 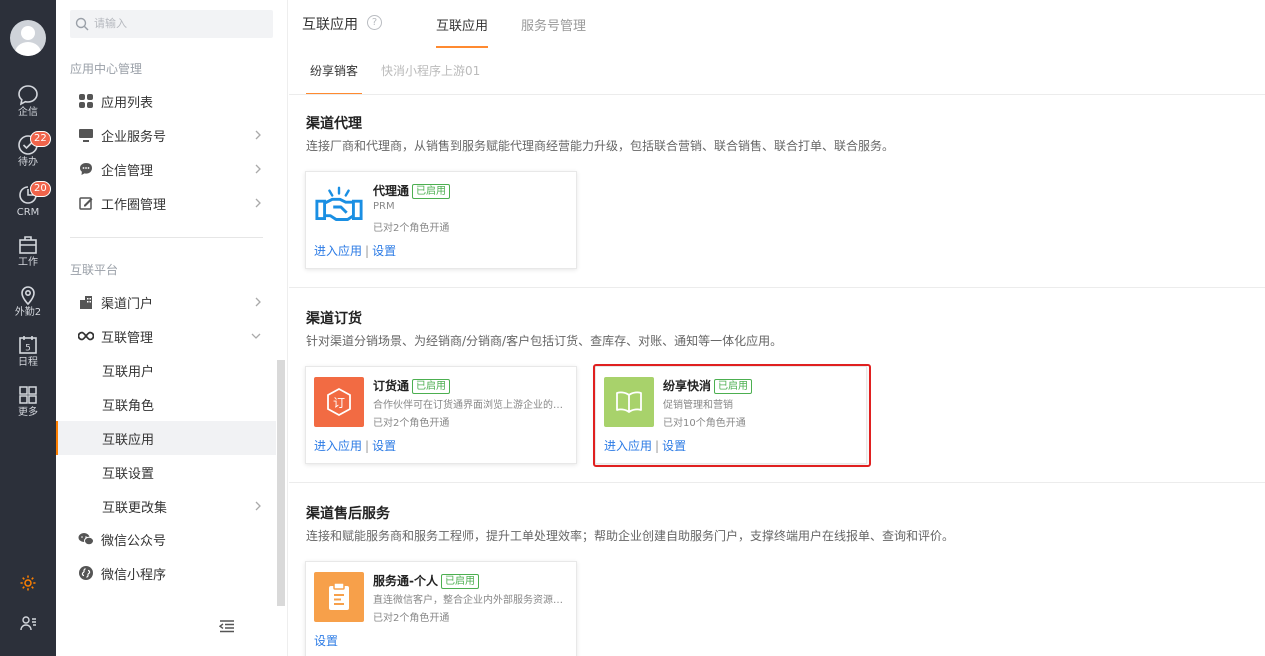 I want to click on app-name-text: 订货通, so click(x=391, y=386).